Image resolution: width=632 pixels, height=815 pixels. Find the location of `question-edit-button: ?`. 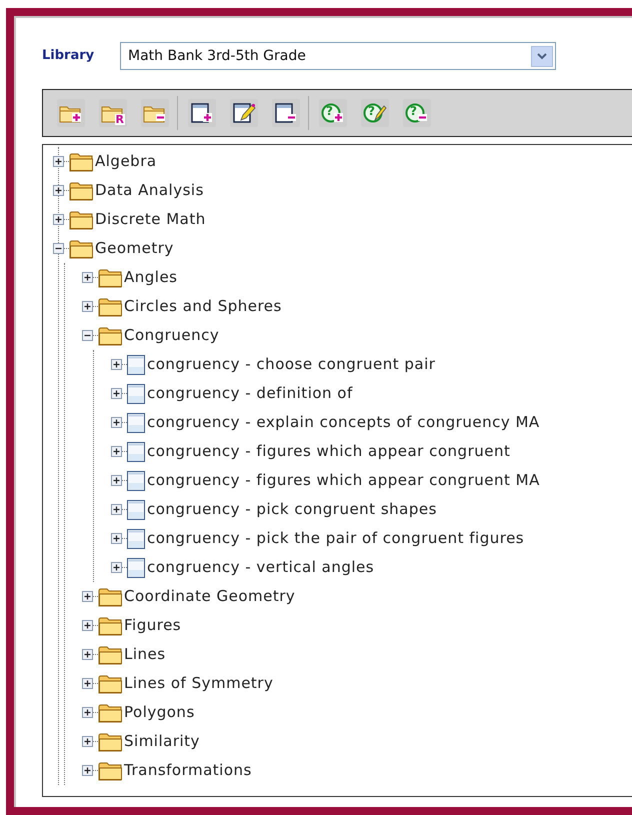

question-edit-button: ? is located at coordinates (375, 113).